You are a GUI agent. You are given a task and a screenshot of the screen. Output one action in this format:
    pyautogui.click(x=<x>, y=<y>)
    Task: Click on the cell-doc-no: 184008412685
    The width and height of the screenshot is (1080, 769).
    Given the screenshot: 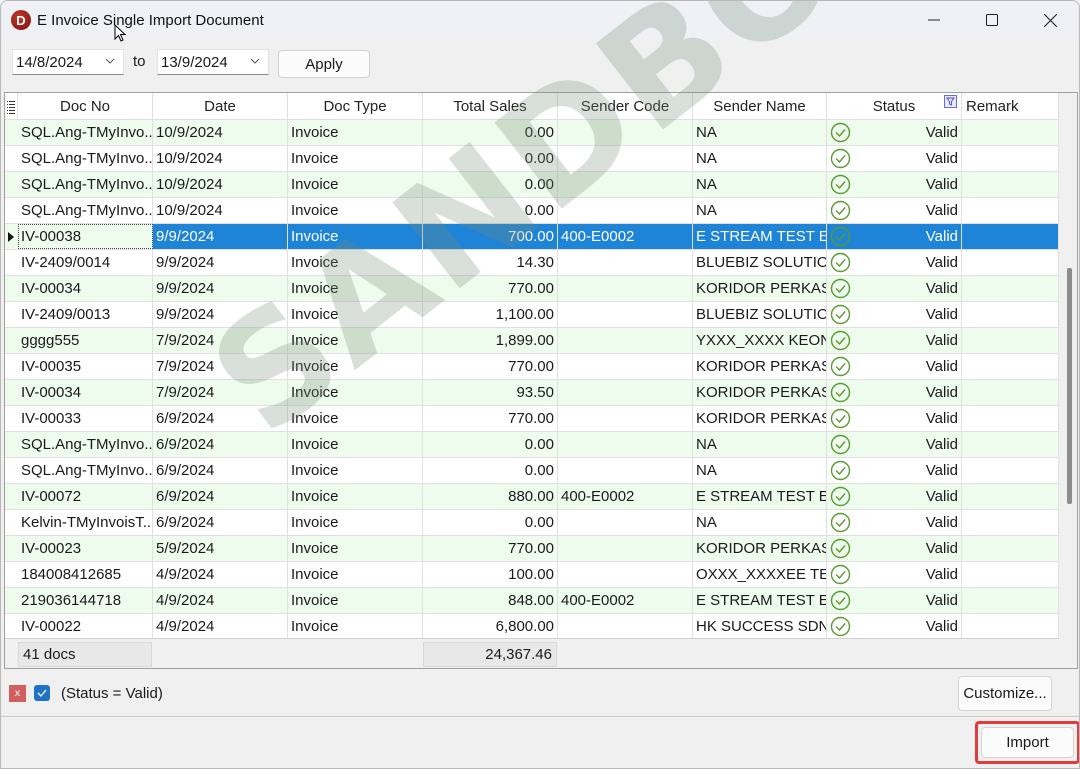 What is the action you would take?
    pyautogui.click(x=85, y=574)
    